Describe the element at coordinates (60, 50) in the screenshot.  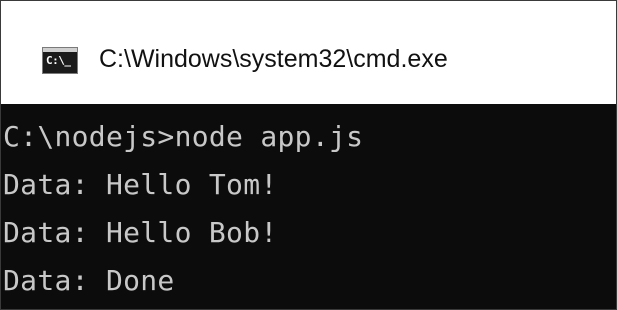
I see `cmd-icon-bar` at that location.